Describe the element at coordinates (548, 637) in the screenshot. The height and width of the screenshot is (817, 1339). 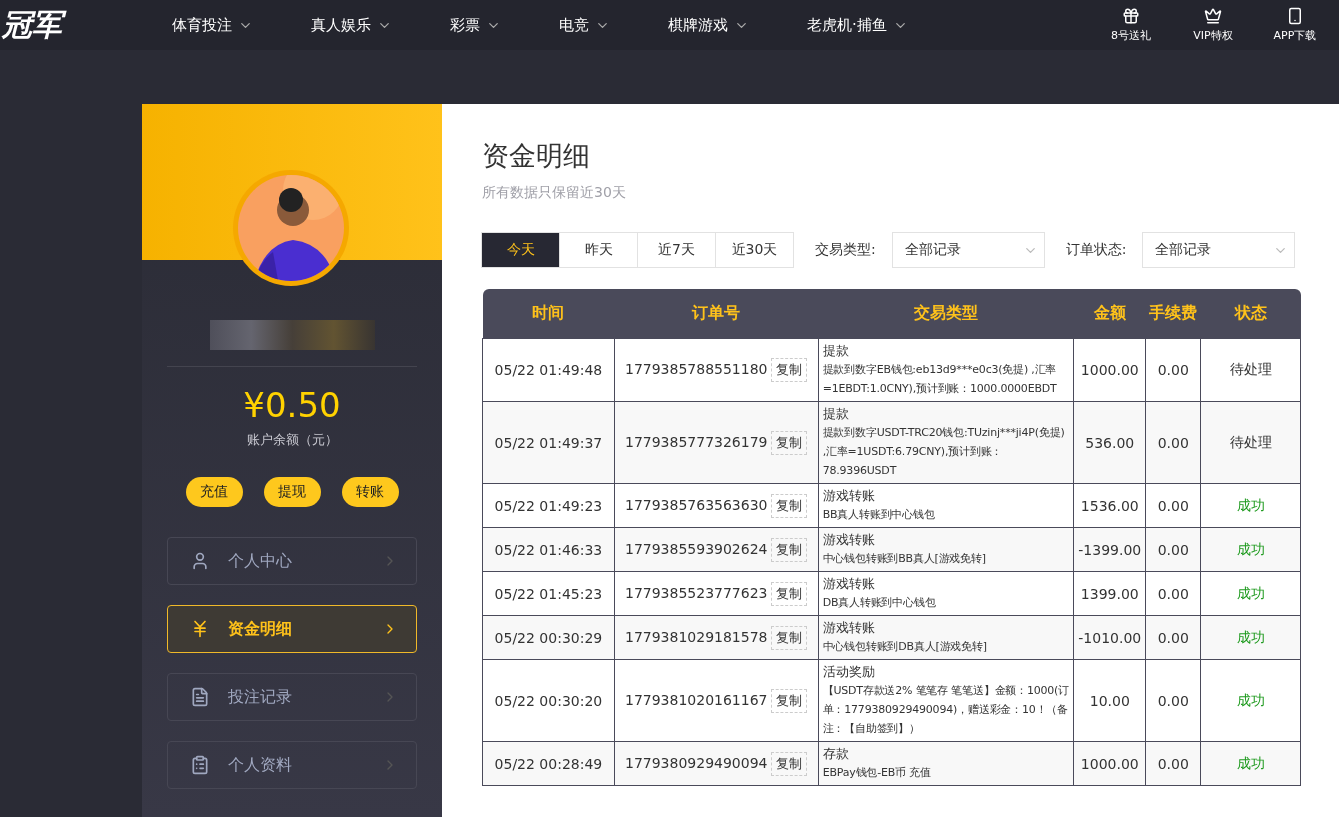
I see `table-cell: 05/22 00:30:29` at that location.